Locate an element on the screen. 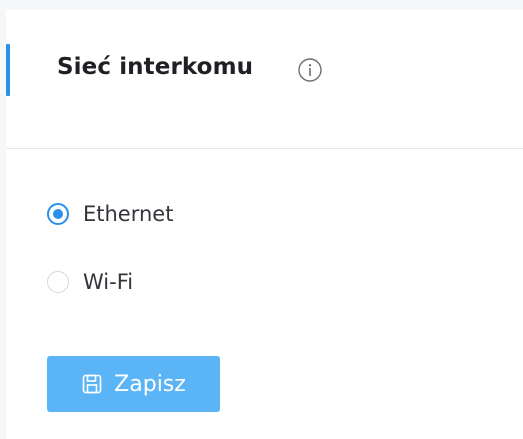  save-button-label: Zapisz is located at coordinates (150, 384).